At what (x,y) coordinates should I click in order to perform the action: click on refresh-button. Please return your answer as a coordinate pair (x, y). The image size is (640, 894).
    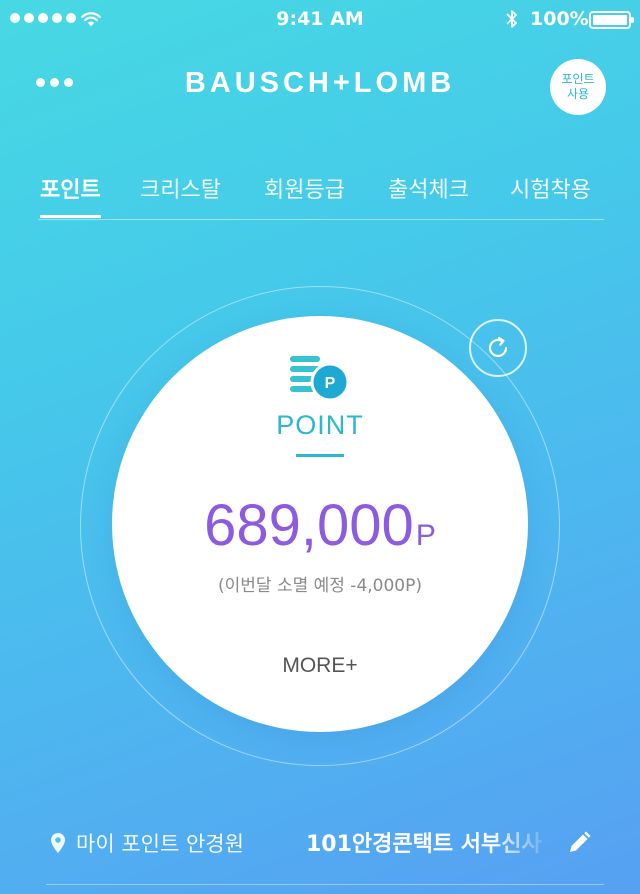
    Looking at the image, I should click on (498, 348).